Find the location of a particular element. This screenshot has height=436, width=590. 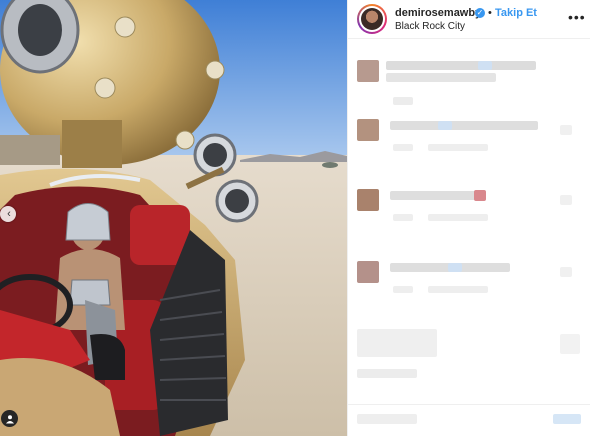

chevron-left-icon: ‹ is located at coordinates (9, 213).